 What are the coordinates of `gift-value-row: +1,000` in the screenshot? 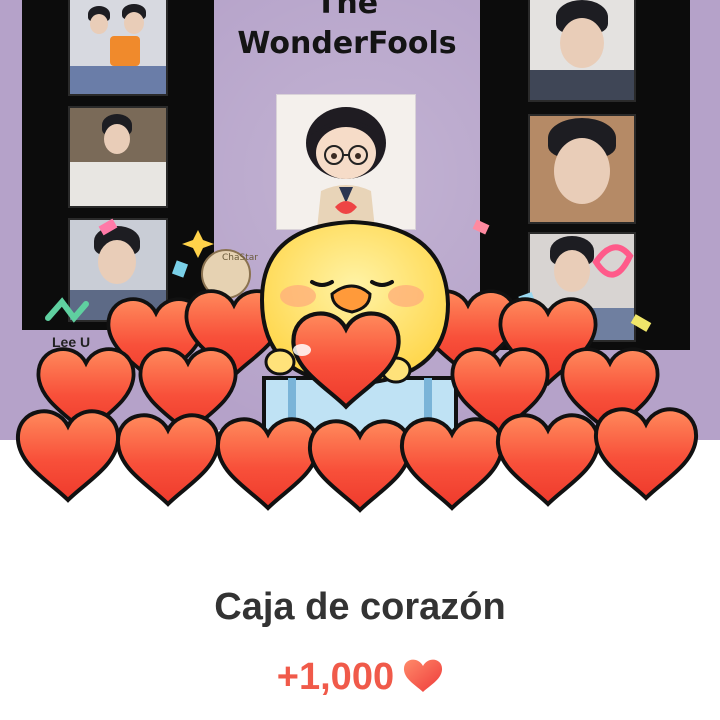 It's located at (360, 677).